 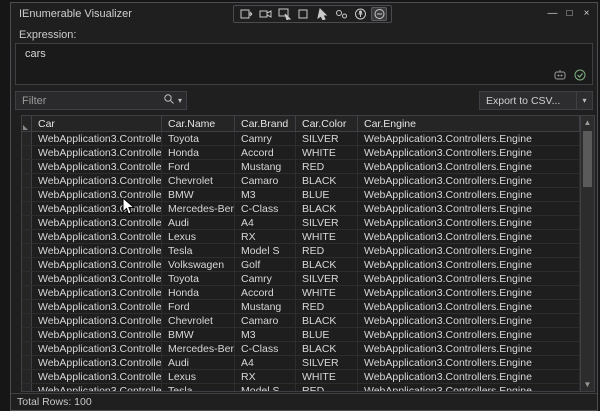 I want to click on cell-name: Tesla, so click(x=198, y=387).